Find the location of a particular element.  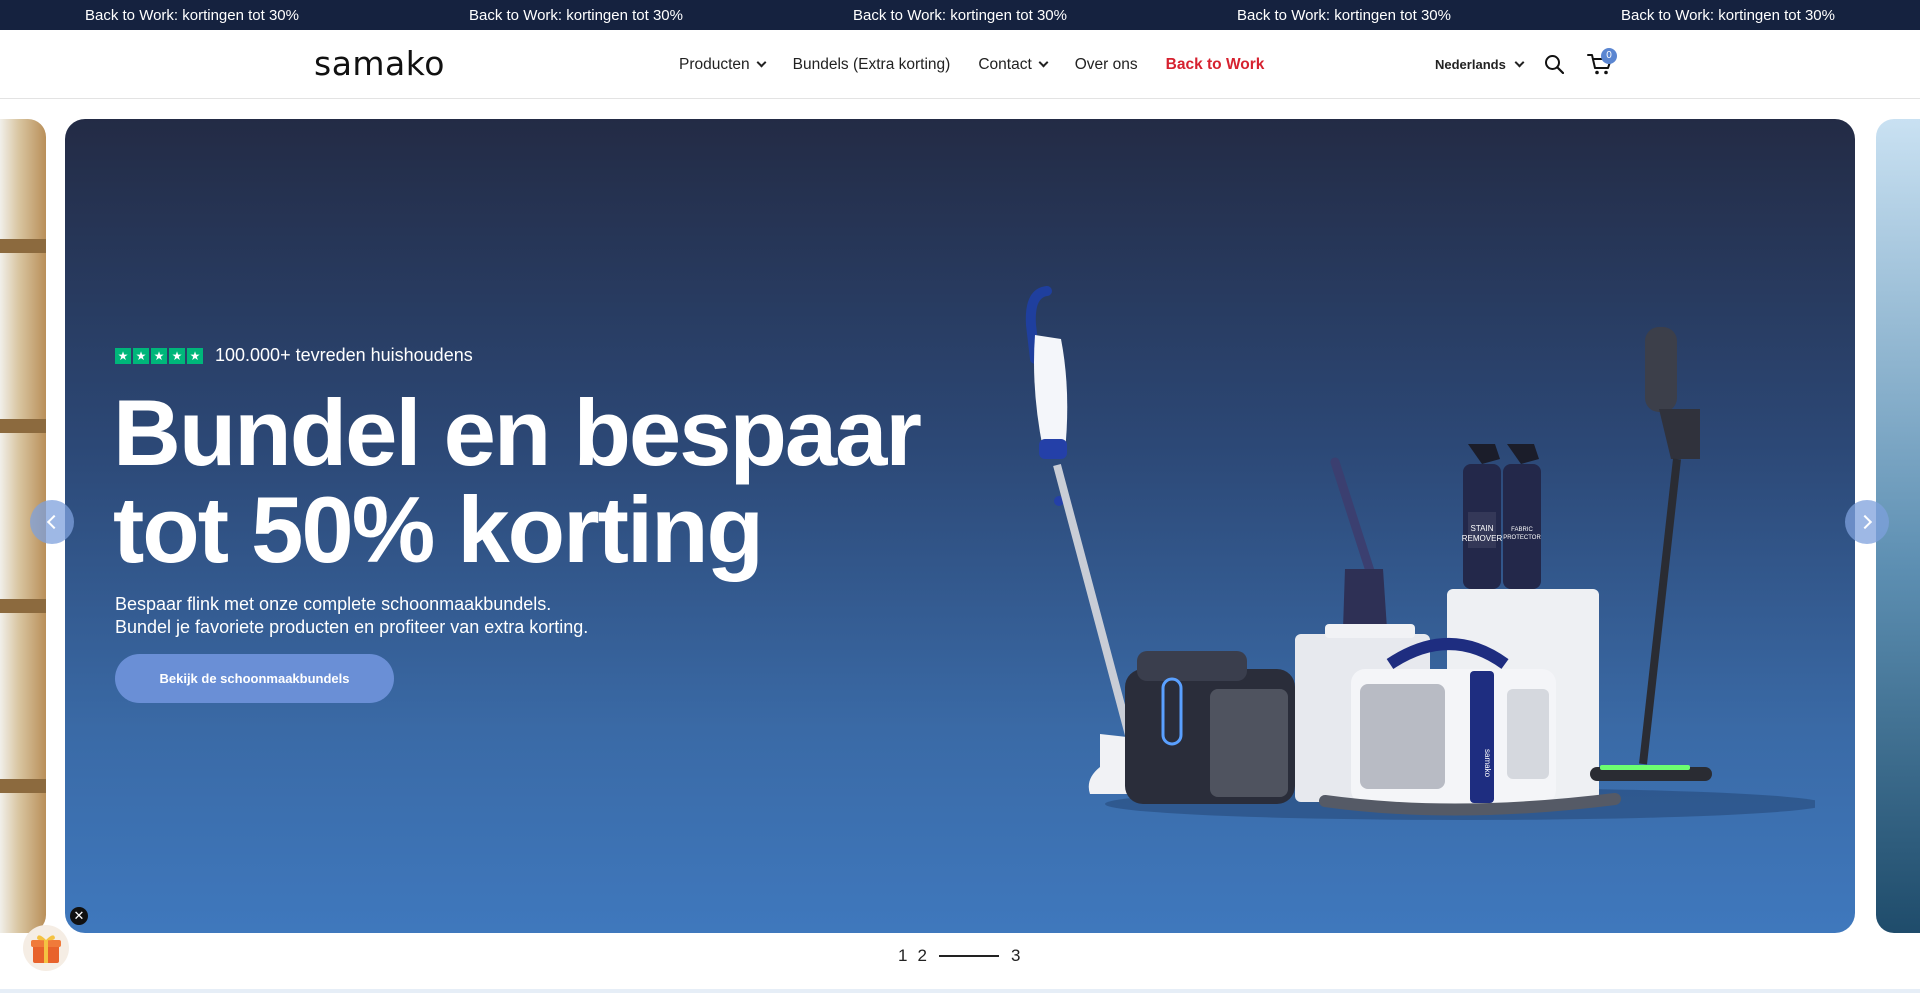

hero-headline: Bundel en bespaar tot 50% korting is located at coordinates (563, 481).